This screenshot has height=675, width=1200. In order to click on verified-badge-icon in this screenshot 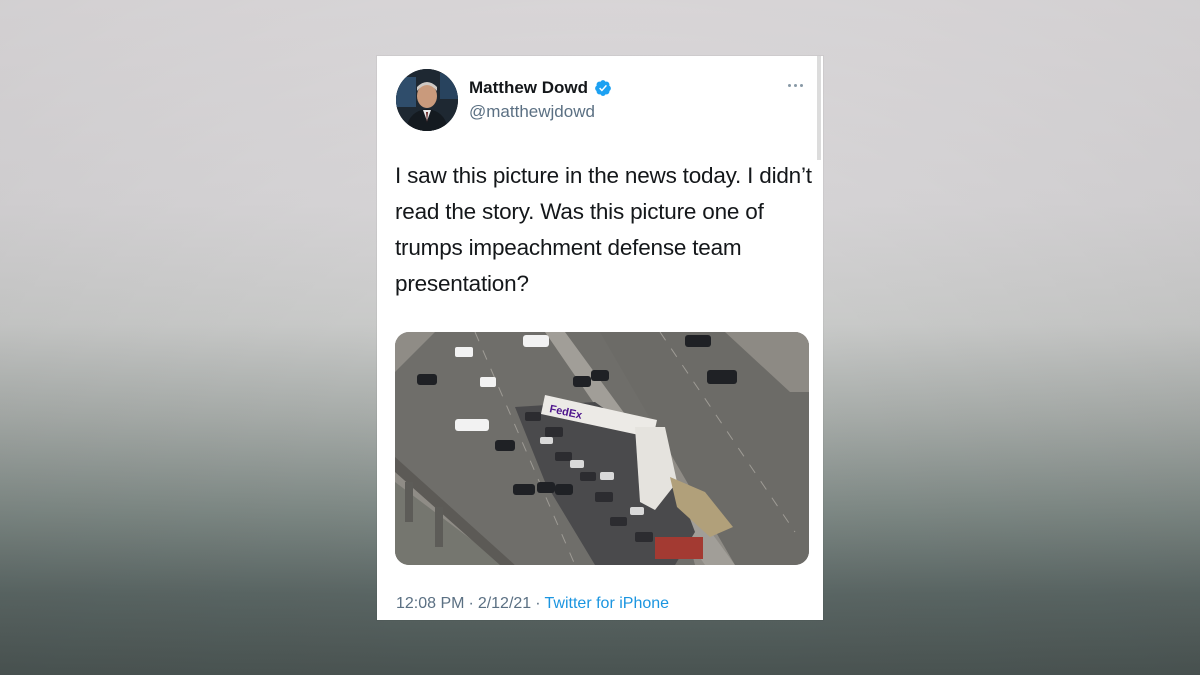, I will do `click(603, 88)`.